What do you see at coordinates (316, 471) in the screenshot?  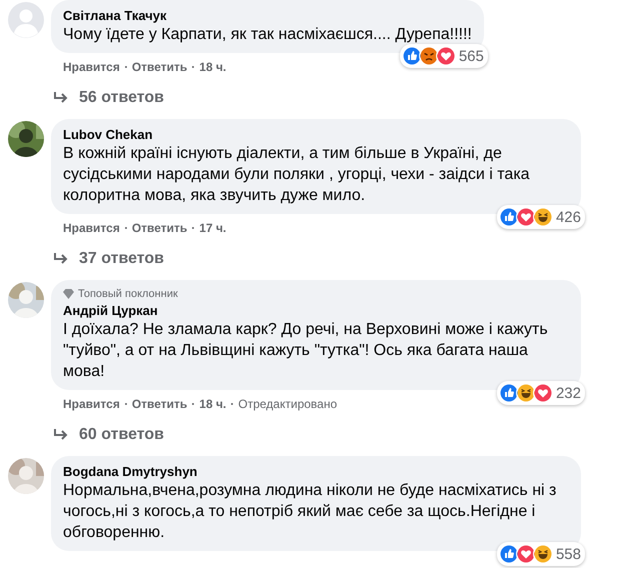 I see `author-name: Bogdana Dmytryshyn` at bounding box center [316, 471].